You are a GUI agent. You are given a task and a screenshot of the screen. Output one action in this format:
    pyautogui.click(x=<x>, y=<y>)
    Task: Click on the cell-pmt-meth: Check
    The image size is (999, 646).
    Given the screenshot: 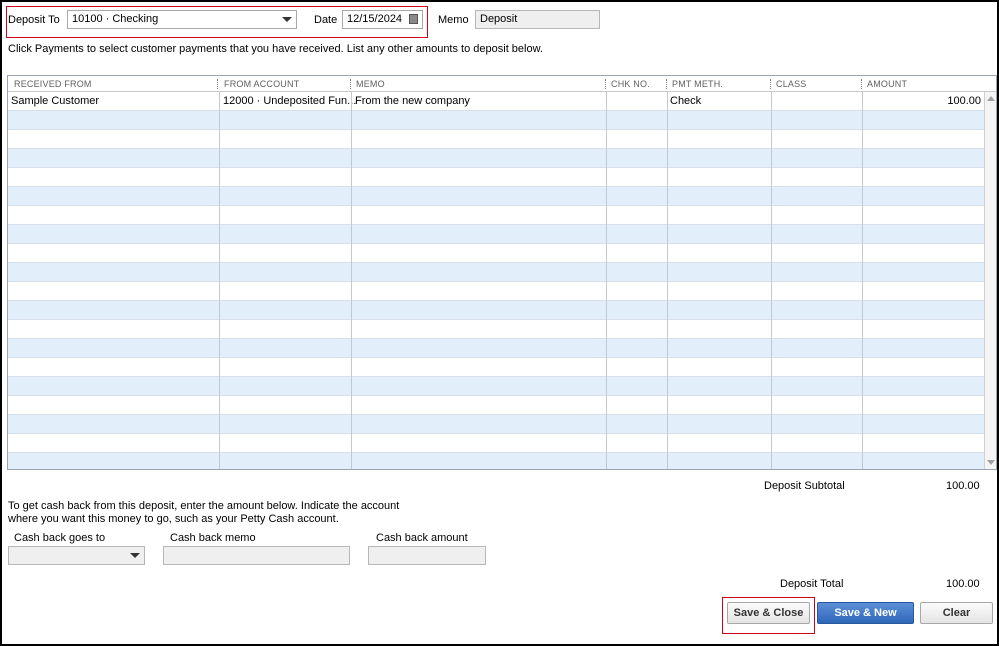 What is the action you would take?
    pyautogui.click(x=685, y=101)
    